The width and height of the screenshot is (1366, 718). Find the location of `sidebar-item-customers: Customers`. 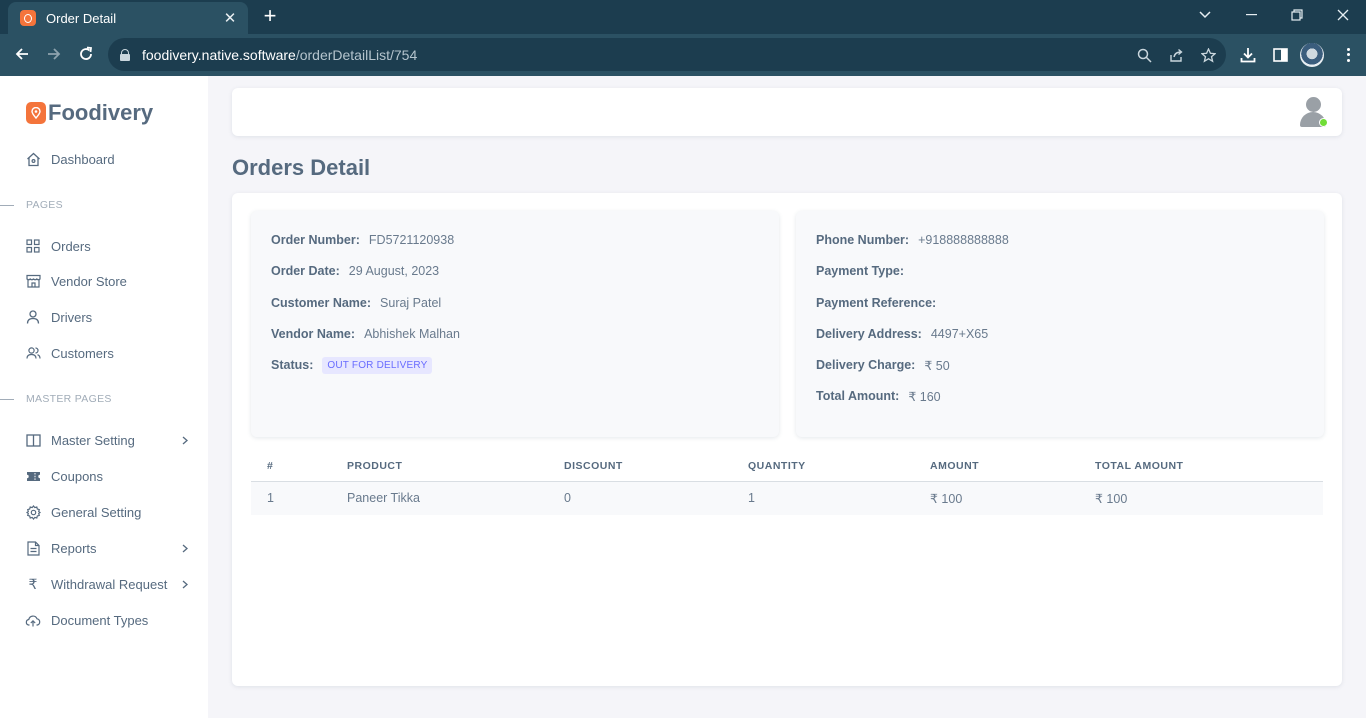

sidebar-item-customers: Customers is located at coordinates (107, 353).